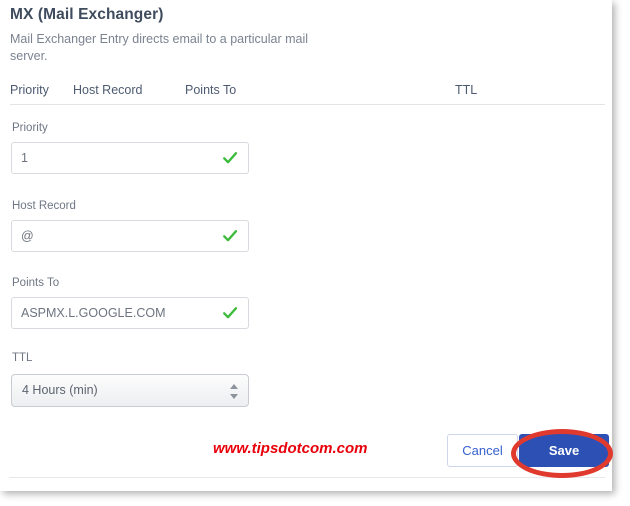  I want to click on points-to-input-value: ASPMX.L.GOOGLE.COM, so click(93, 313).